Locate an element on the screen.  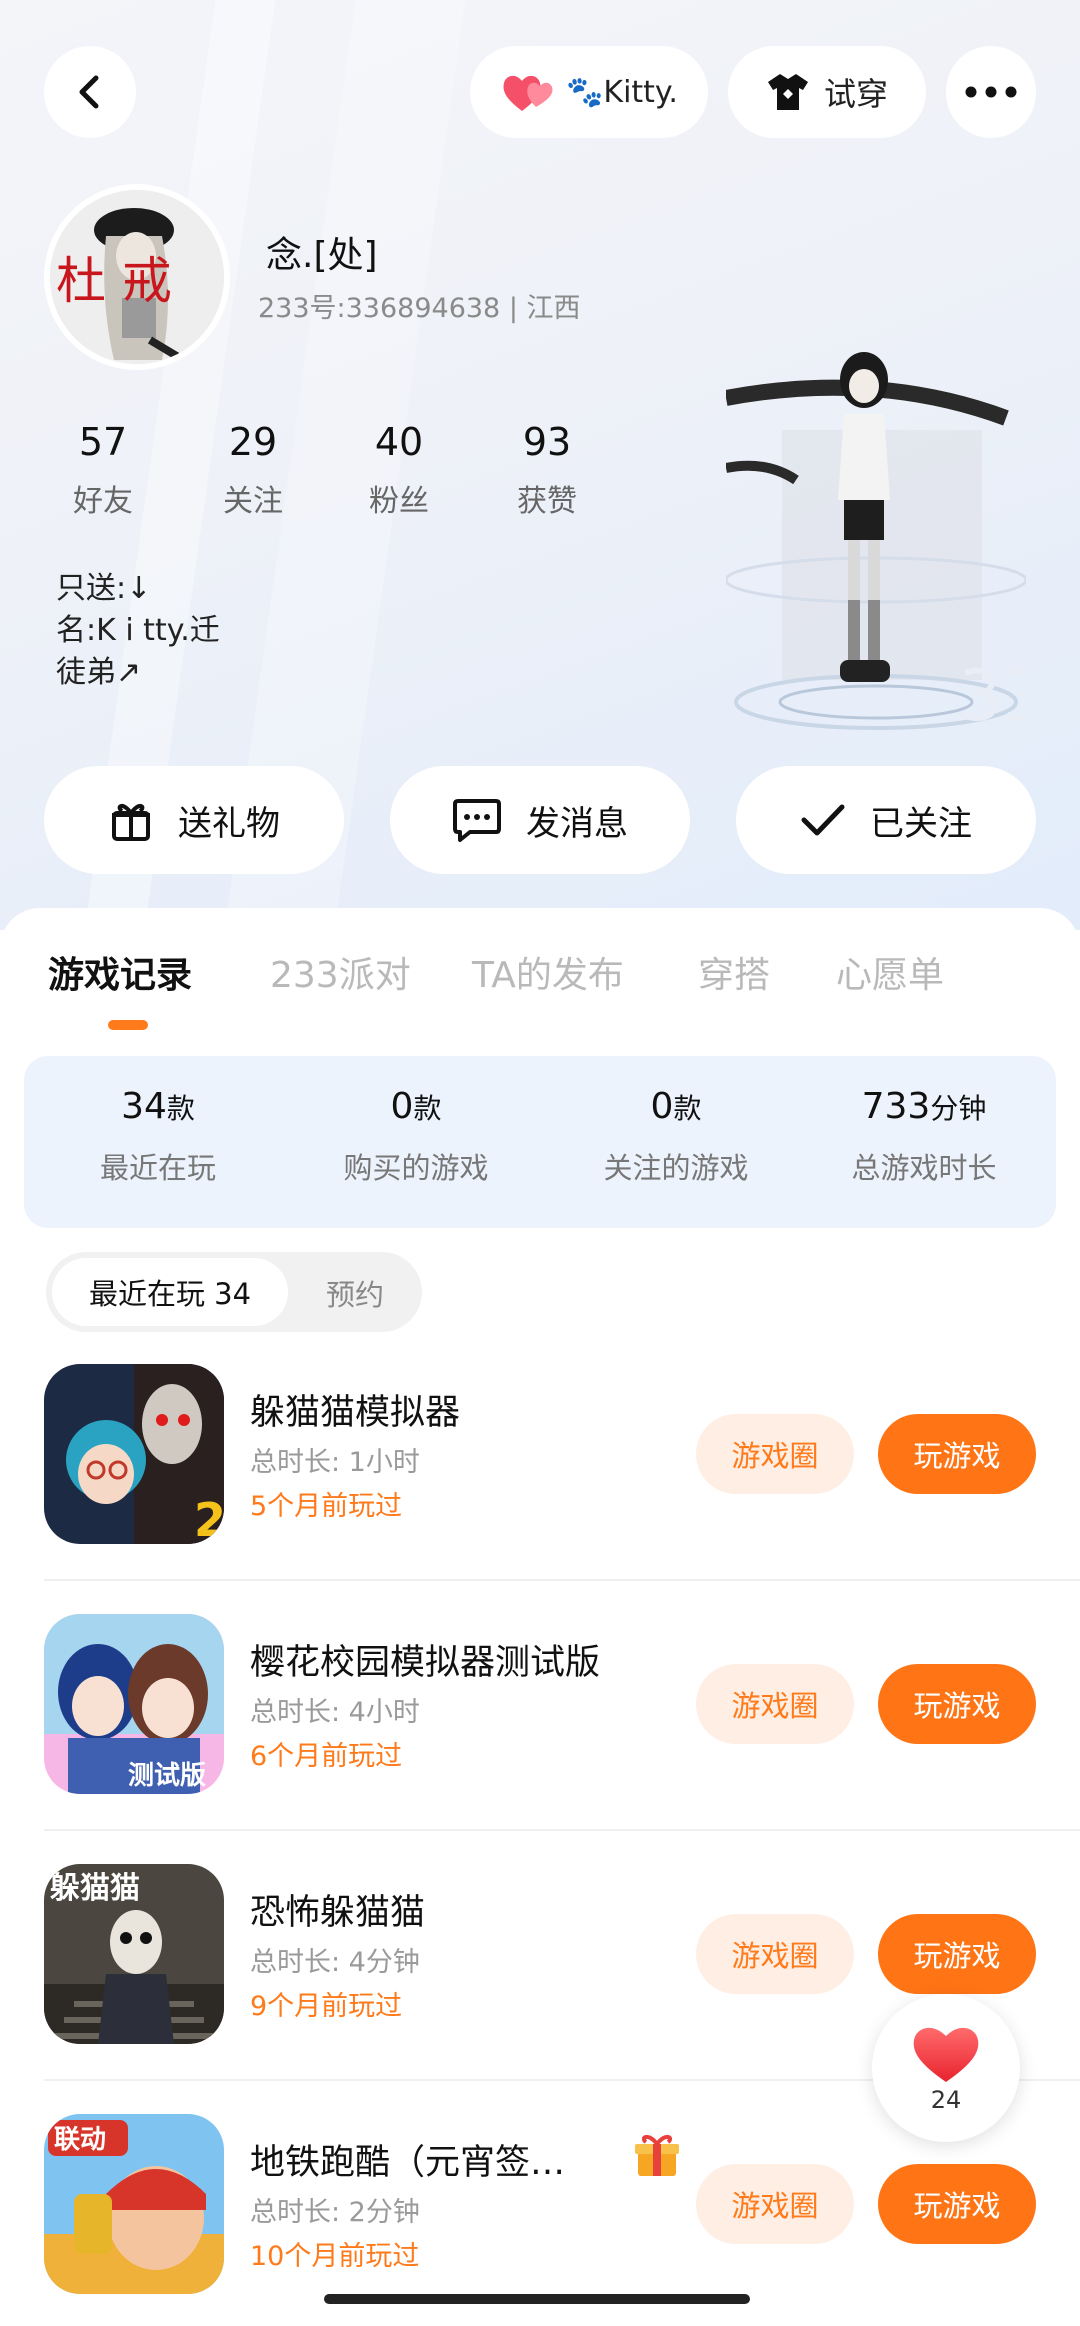
game-icon: 2 is located at coordinates (134, 1454).